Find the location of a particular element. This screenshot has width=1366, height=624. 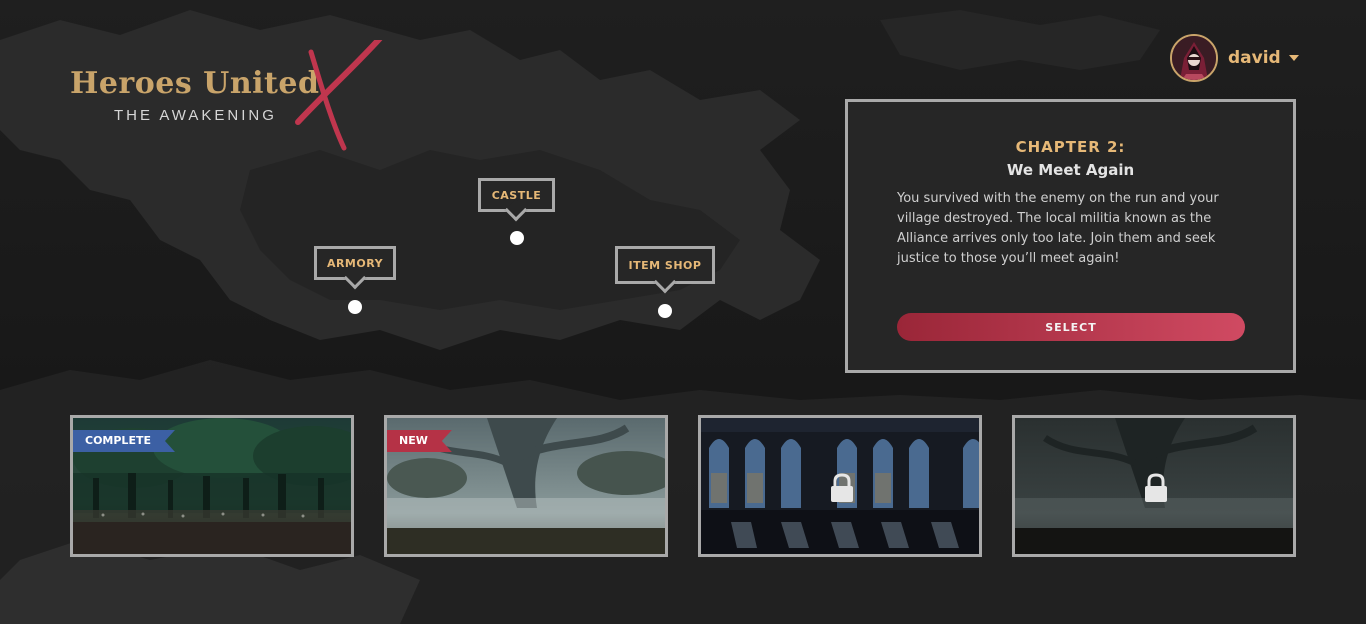

hooded-hero-avatar-icon is located at coordinates (1194, 58).